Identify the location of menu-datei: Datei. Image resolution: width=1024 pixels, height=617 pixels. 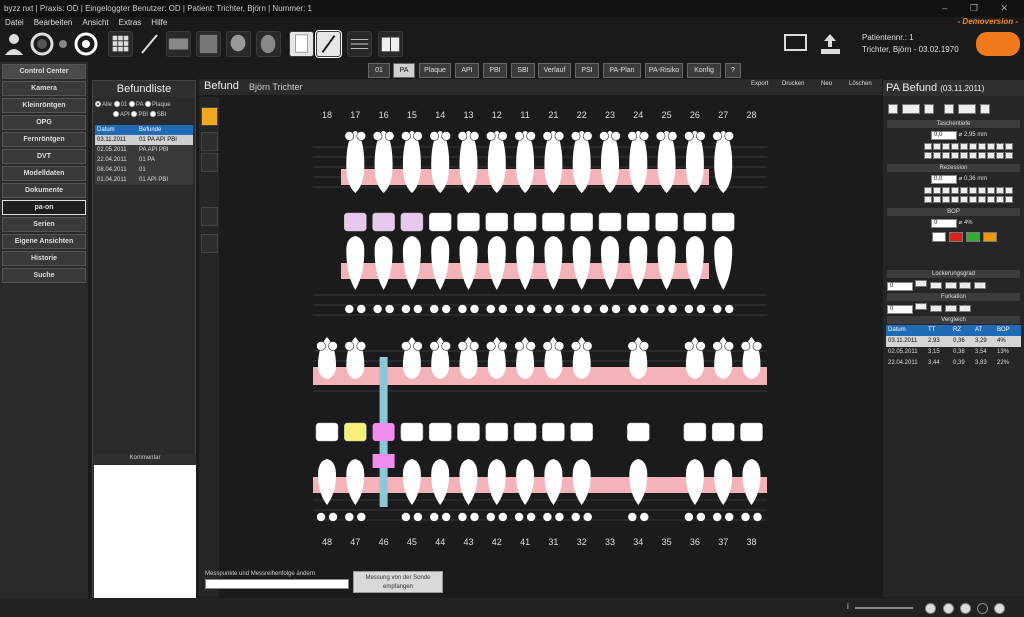
(14, 23).